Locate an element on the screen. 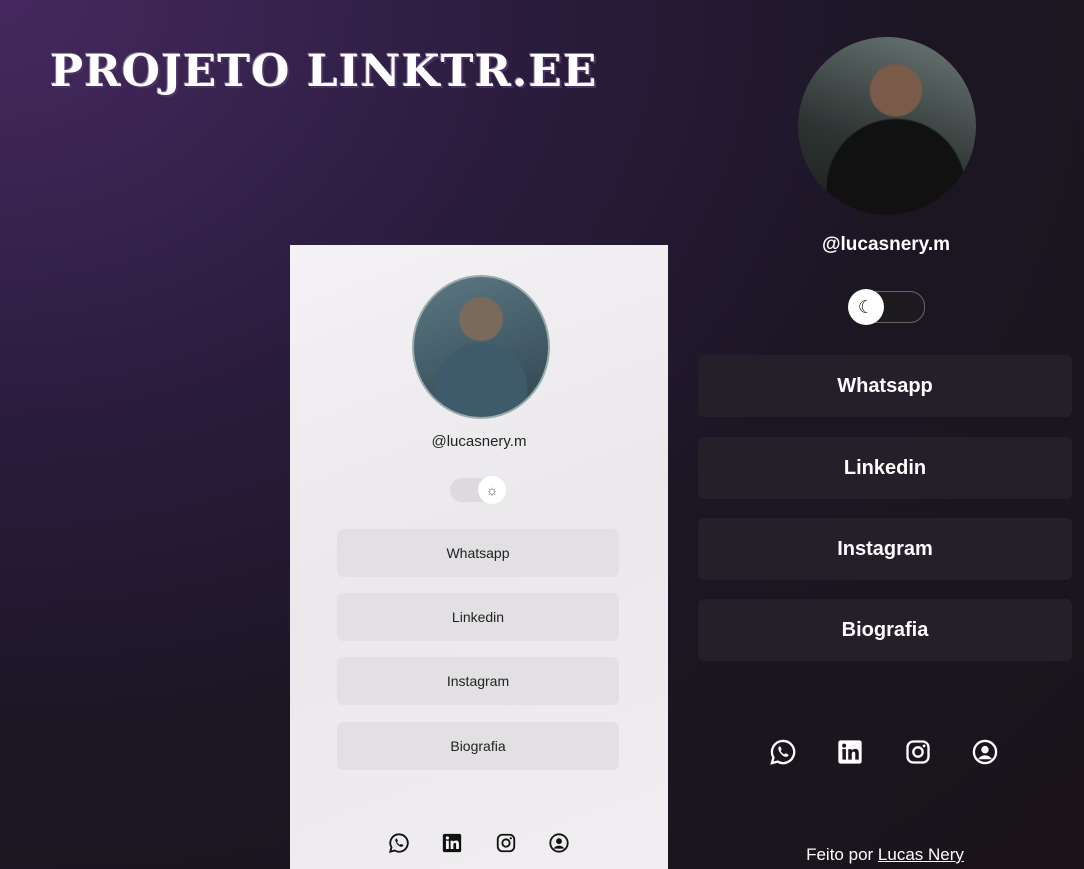  instagram-link-button: Instagram is located at coordinates (885, 549).